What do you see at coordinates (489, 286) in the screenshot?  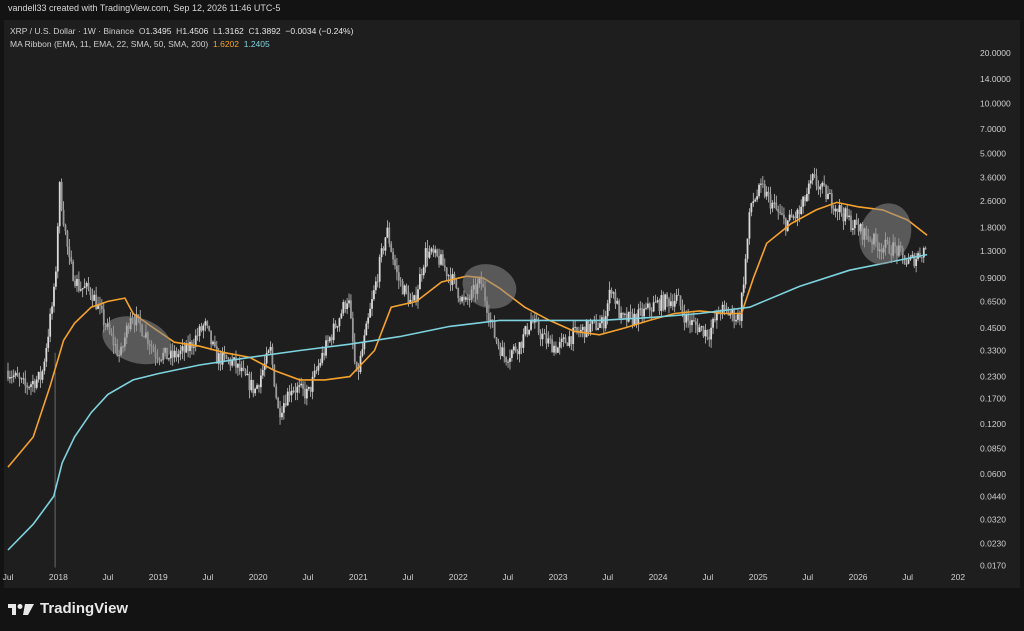 I see `highlight-ellipse` at bounding box center [489, 286].